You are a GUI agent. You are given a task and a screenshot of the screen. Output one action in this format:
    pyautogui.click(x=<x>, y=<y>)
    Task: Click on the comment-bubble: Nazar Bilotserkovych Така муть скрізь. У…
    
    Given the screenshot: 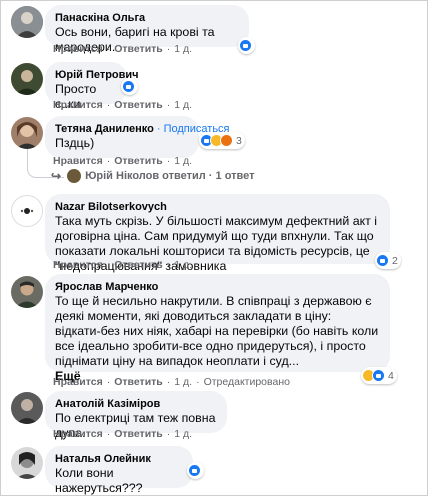 What is the action you would take?
    pyautogui.click(x=217, y=233)
    